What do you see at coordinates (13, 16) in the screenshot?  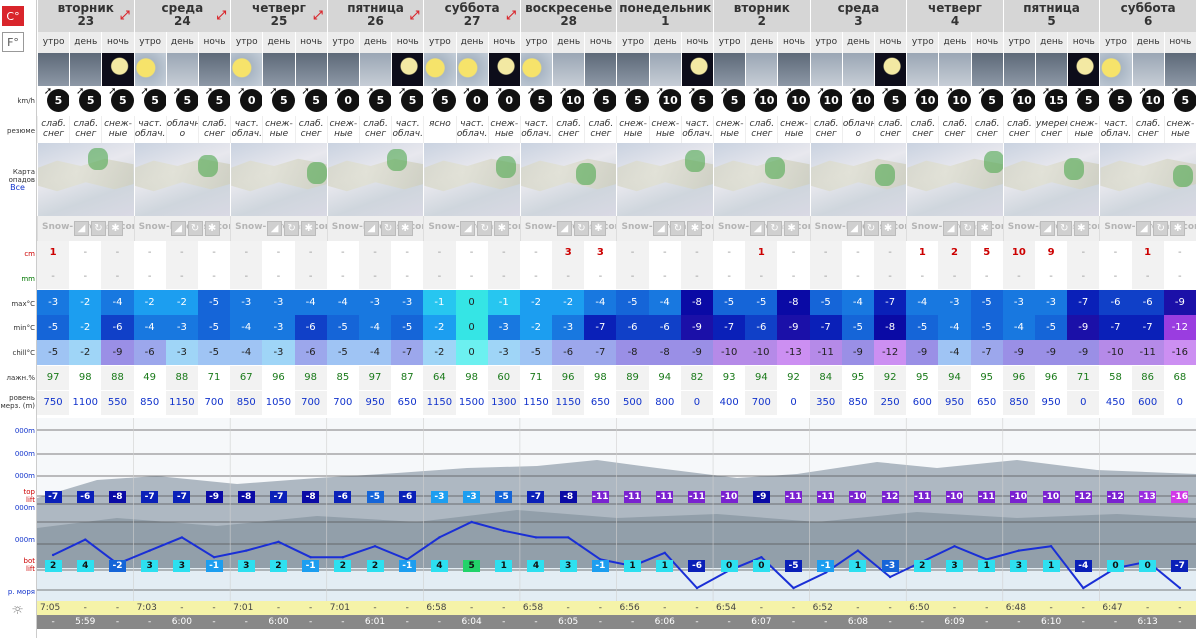 I see `celsius-toggle: C°` at bounding box center [13, 16].